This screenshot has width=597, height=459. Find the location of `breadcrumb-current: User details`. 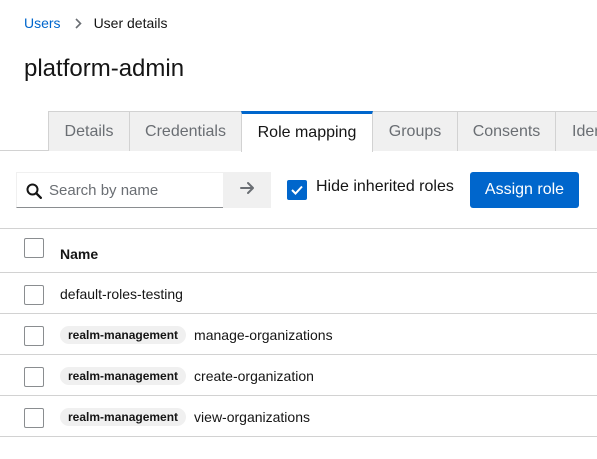

breadcrumb-current: User details is located at coordinates (130, 23).